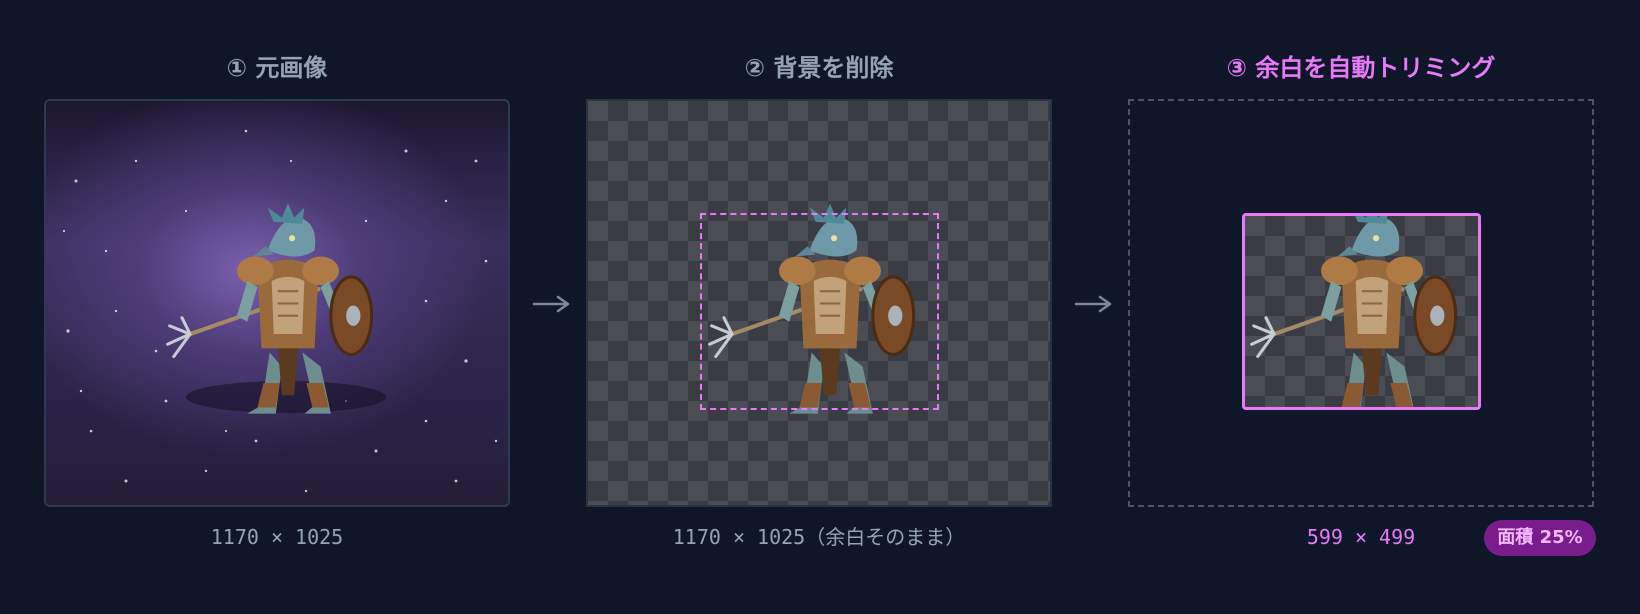 The height and width of the screenshot is (614, 1640). I want to click on step1-title: ① 元画像, so click(277, 68).